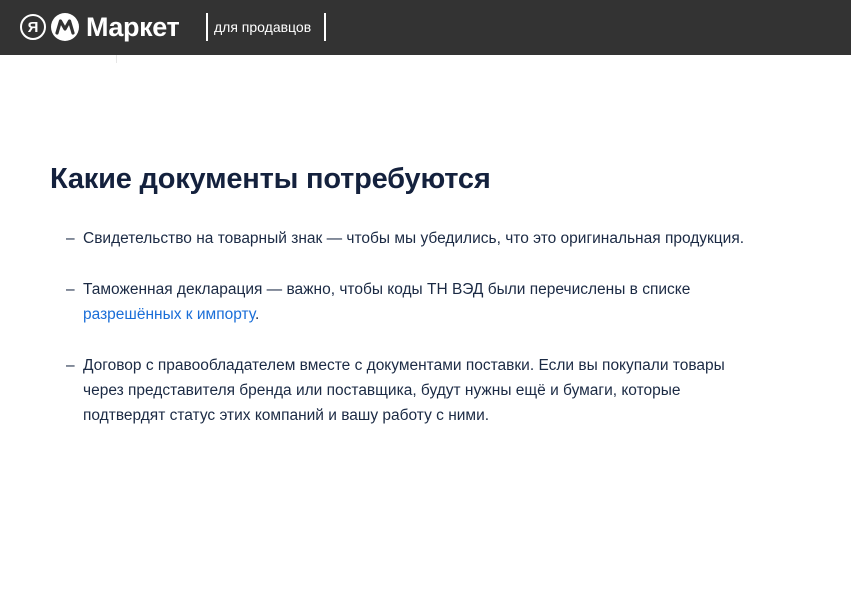  I want to click on market-m-icon, so click(65, 27).